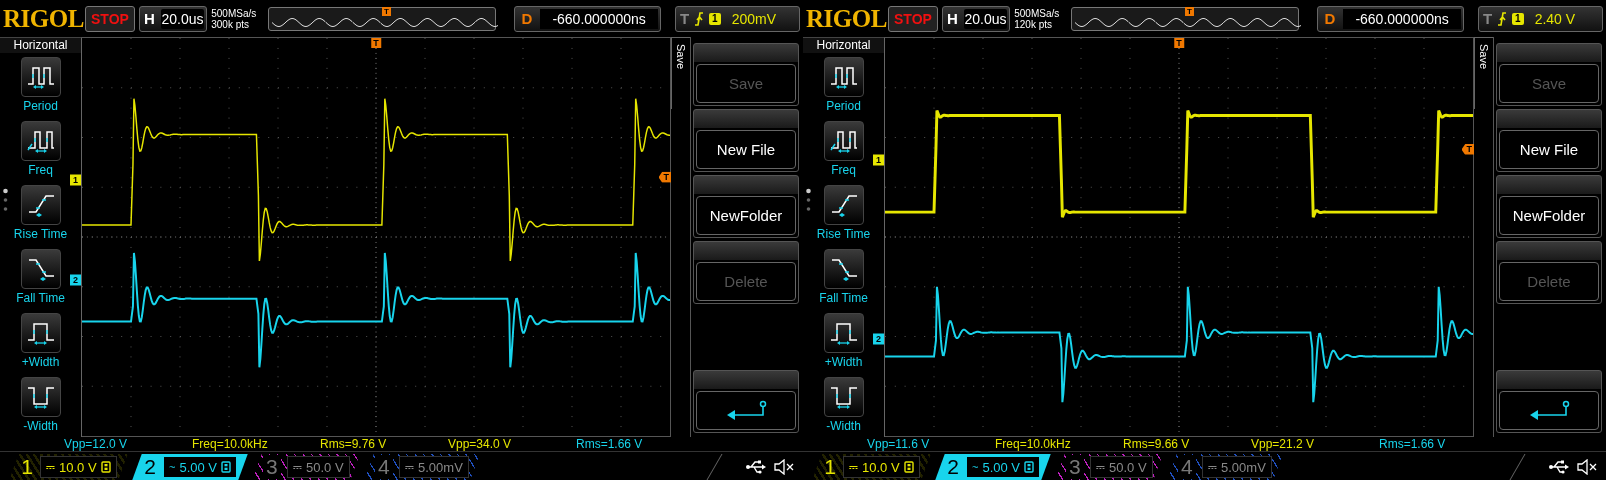 The height and width of the screenshot is (480, 1606). What do you see at coordinates (231, 24) in the screenshot?
I see `memory-depth: 300k pts` at bounding box center [231, 24].